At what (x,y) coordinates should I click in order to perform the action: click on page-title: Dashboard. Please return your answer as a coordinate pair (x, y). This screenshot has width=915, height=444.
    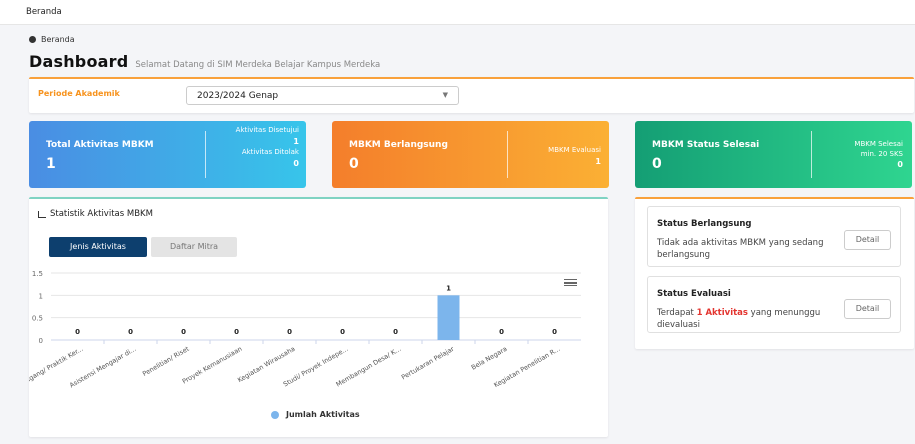
    Looking at the image, I should click on (79, 61).